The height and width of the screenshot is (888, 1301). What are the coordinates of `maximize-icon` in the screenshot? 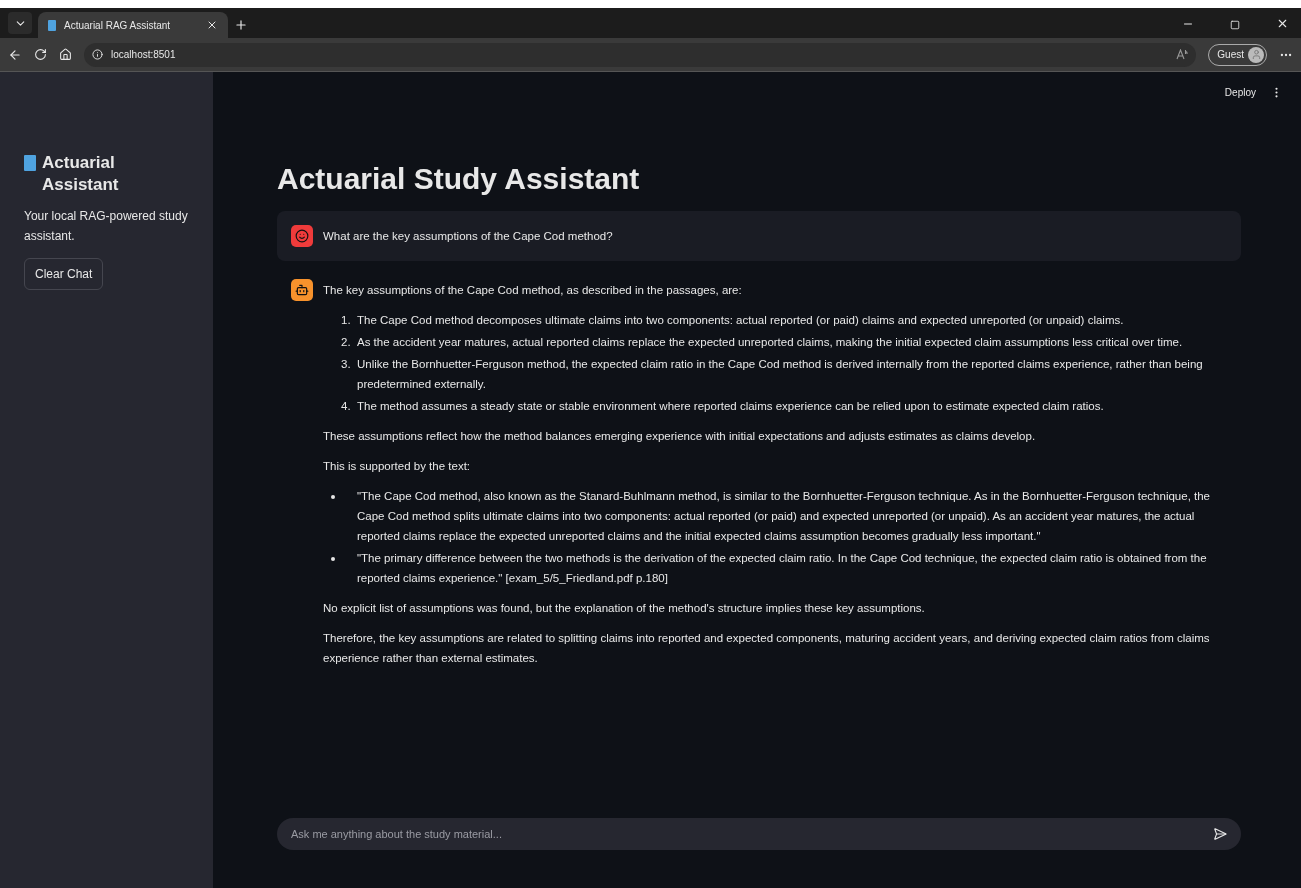 It's located at (1235, 25).